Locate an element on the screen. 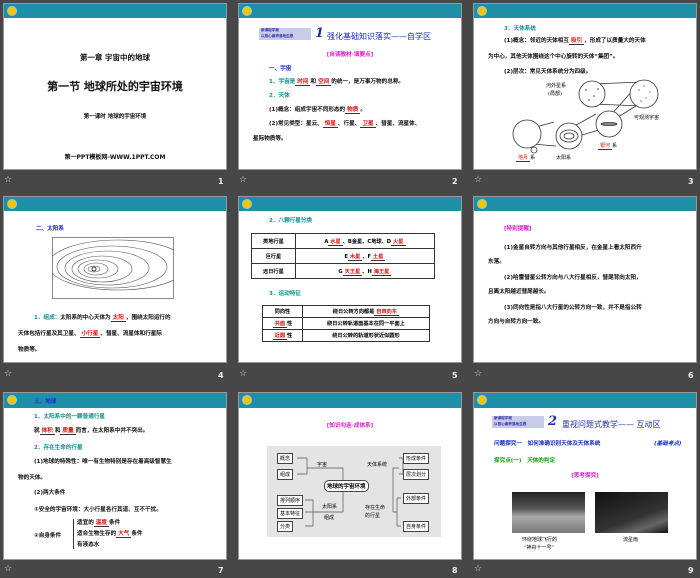  meteor-shower-photo is located at coordinates (631, 512).